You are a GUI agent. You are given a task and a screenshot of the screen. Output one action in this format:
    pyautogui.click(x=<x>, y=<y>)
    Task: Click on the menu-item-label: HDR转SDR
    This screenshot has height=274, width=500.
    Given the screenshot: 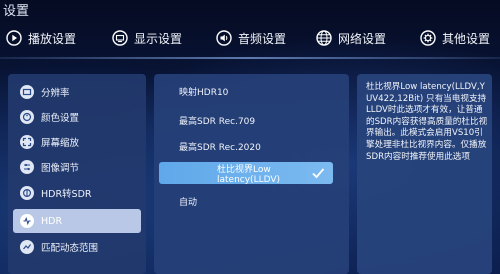 What is the action you would take?
    pyautogui.click(x=66, y=194)
    